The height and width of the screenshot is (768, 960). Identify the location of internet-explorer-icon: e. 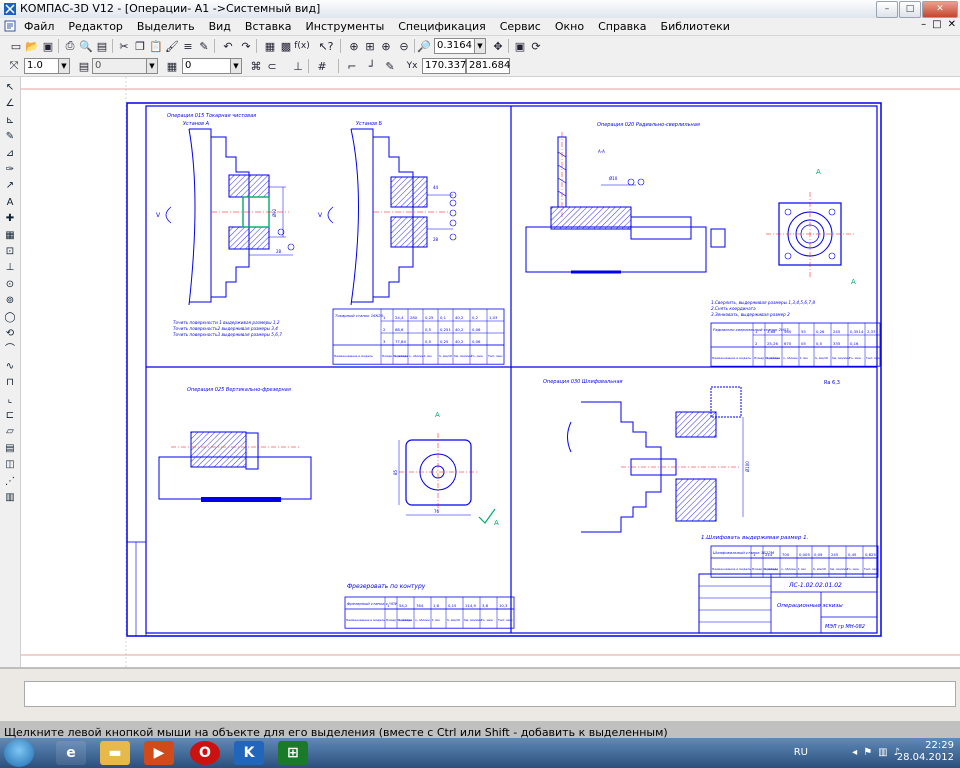
(71, 753).